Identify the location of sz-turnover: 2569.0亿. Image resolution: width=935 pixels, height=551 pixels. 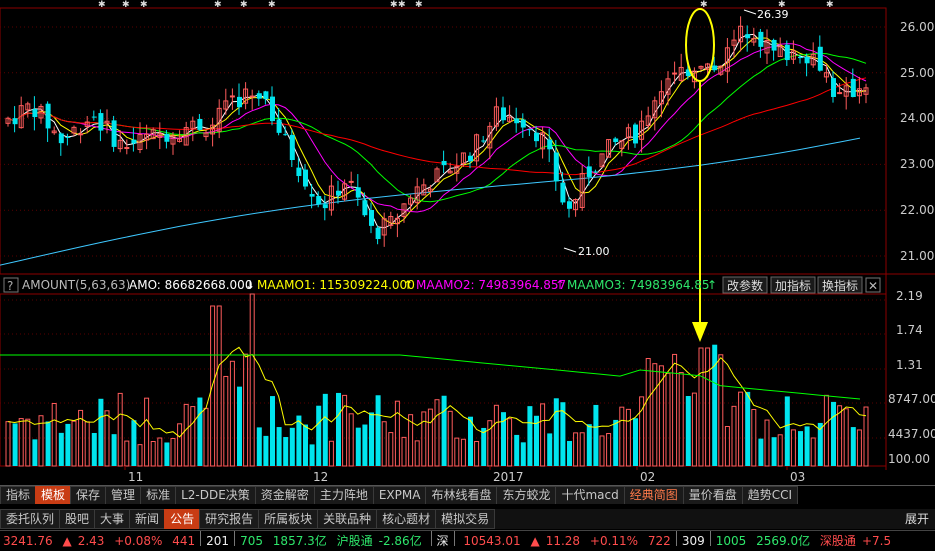
(783, 541).